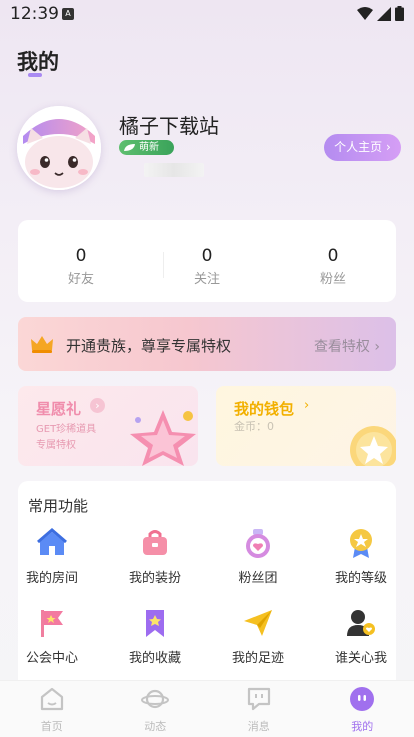 The width and height of the screenshot is (414, 737). I want to click on nav-label: 首页, so click(51, 726).